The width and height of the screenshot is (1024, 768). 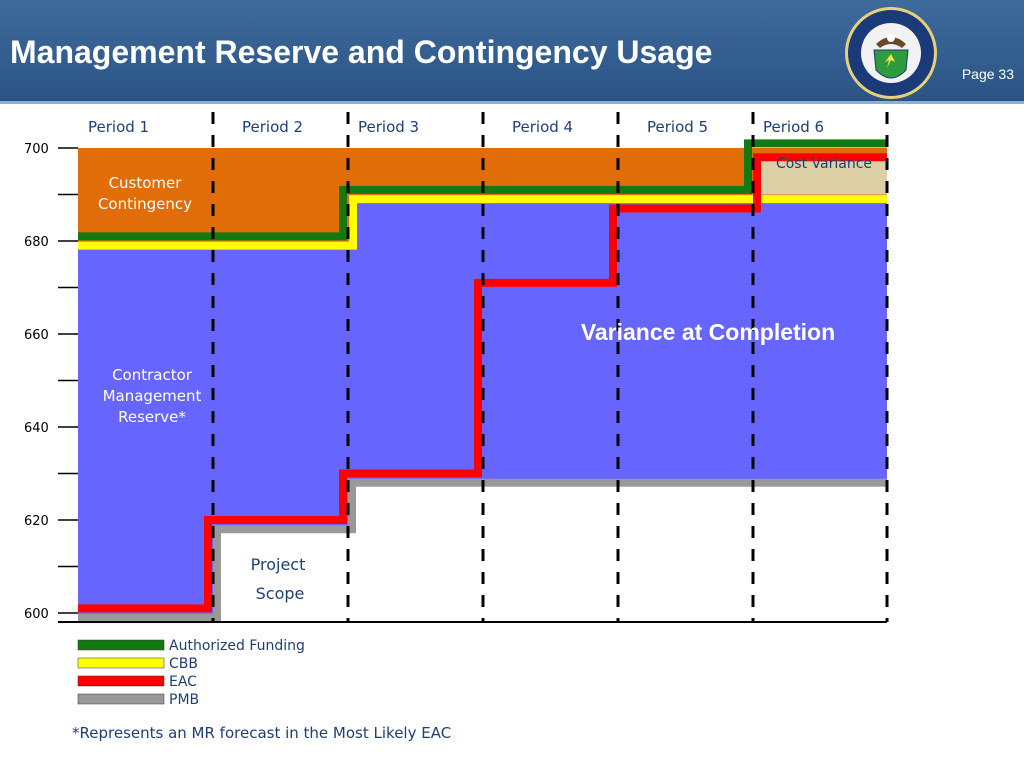 What do you see at coordinates (146, 183) in the screenshot?
I see `customer-contingency-label-line-1: Customer` at bounding box center [146, 183].